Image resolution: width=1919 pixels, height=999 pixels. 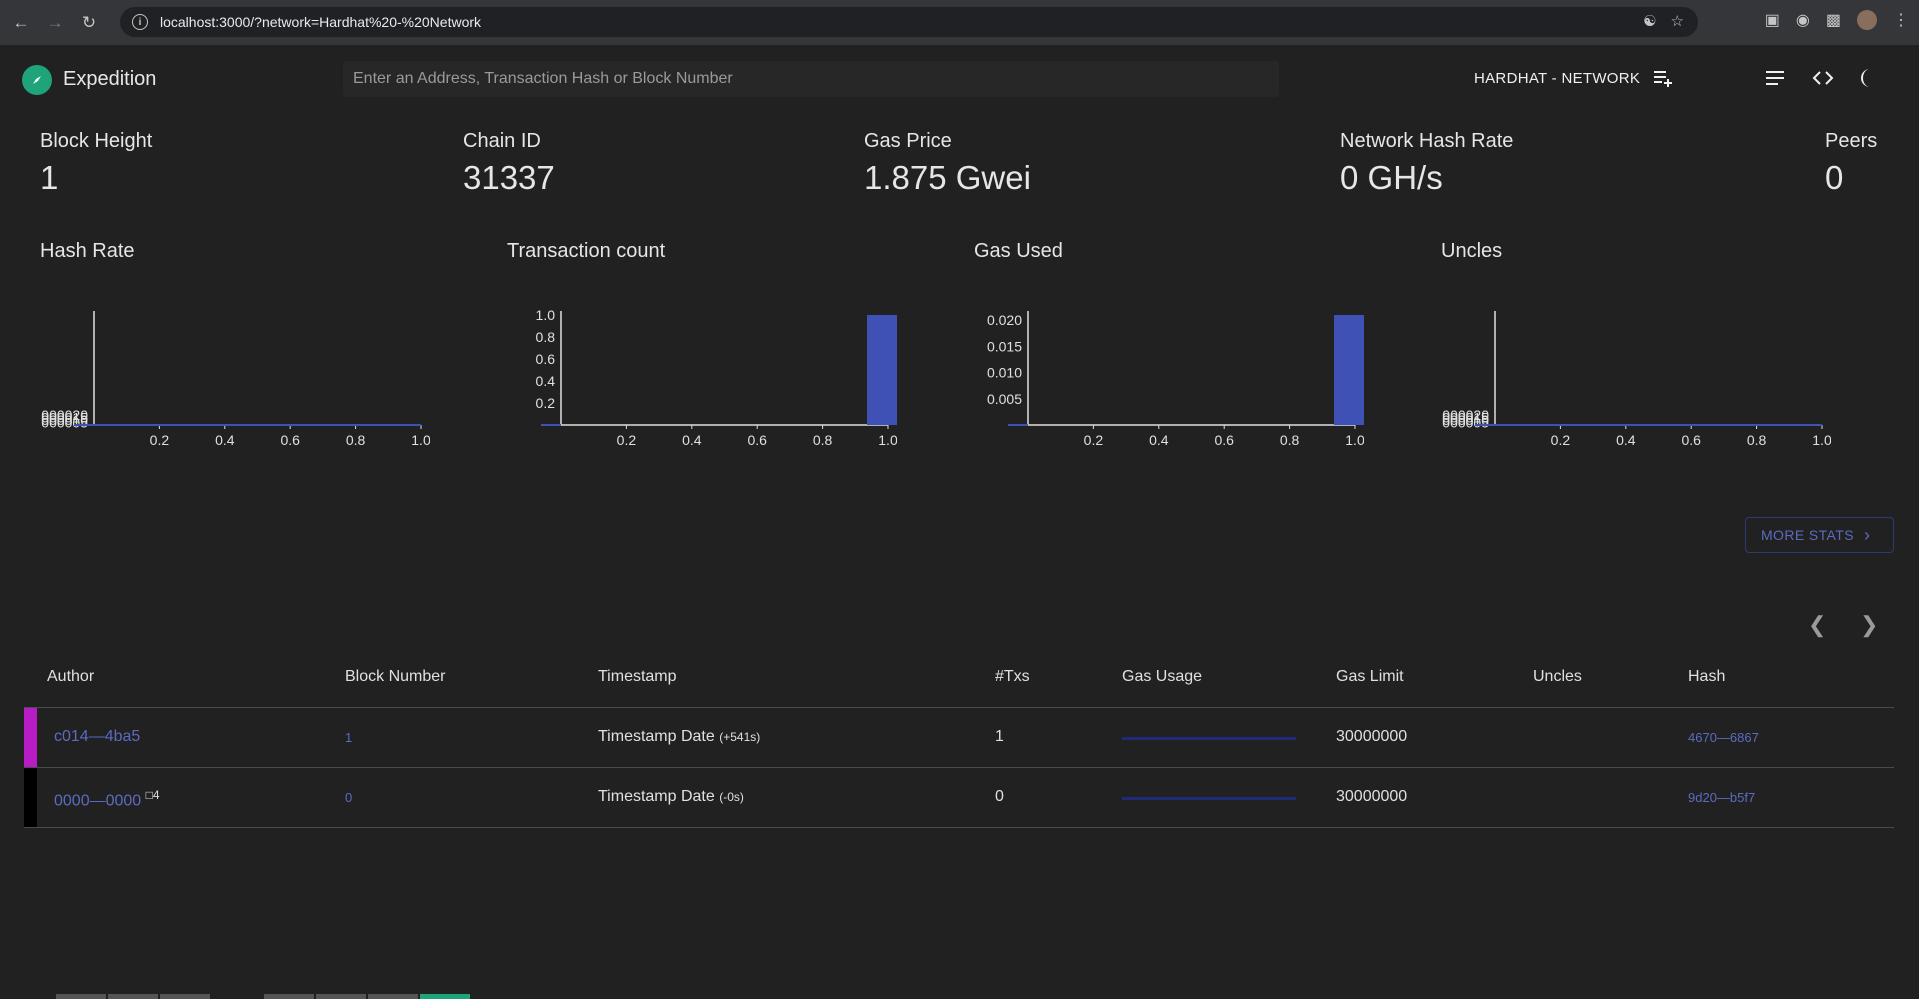 What do you see at coordinates (97, 737) in the screenshot?
I see `author-link: c014—4ba5` at bounding box center [97, 737].